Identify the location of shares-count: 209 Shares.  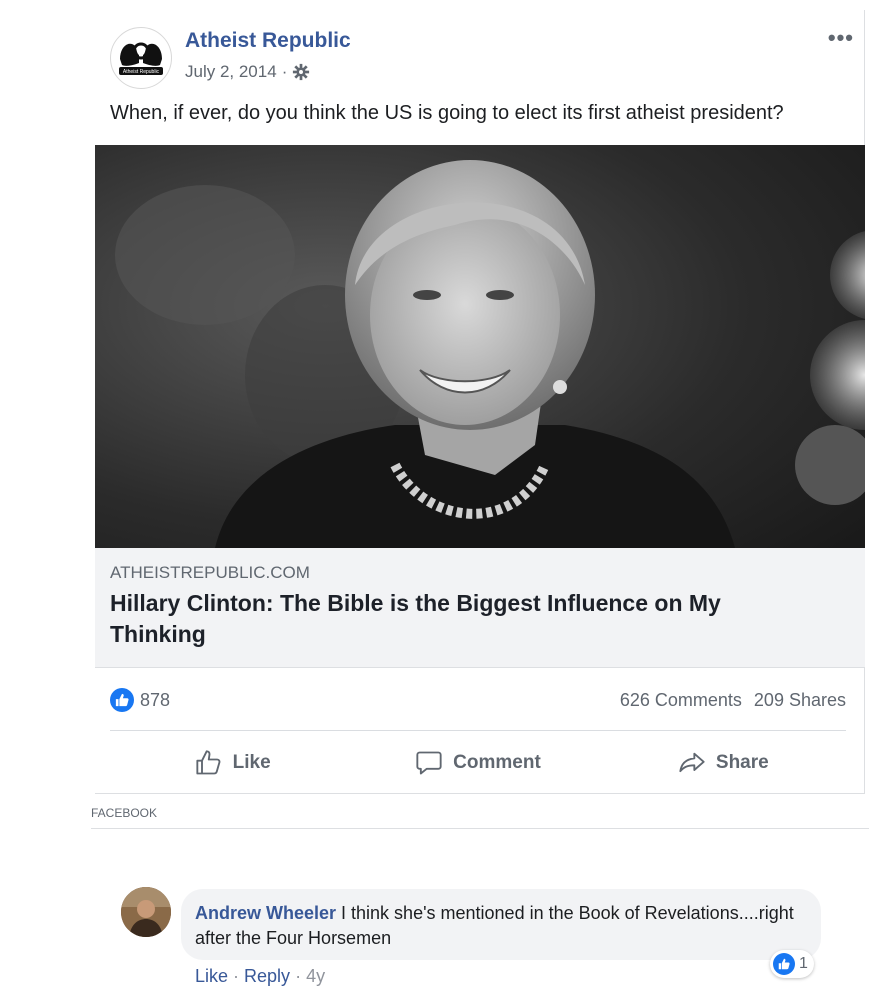
(800, 700).